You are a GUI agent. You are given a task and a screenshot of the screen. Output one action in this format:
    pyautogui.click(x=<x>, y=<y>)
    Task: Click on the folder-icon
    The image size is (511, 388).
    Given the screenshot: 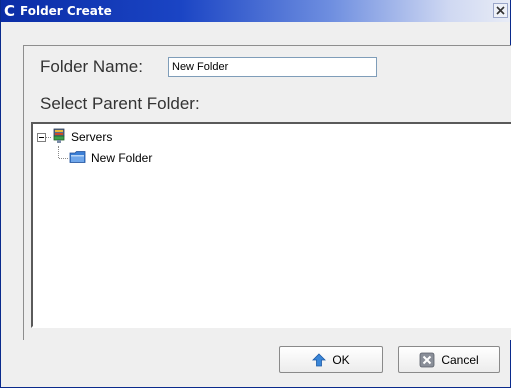 What is the action you would take?
    pyautogui.click(x=78, y=158)
    